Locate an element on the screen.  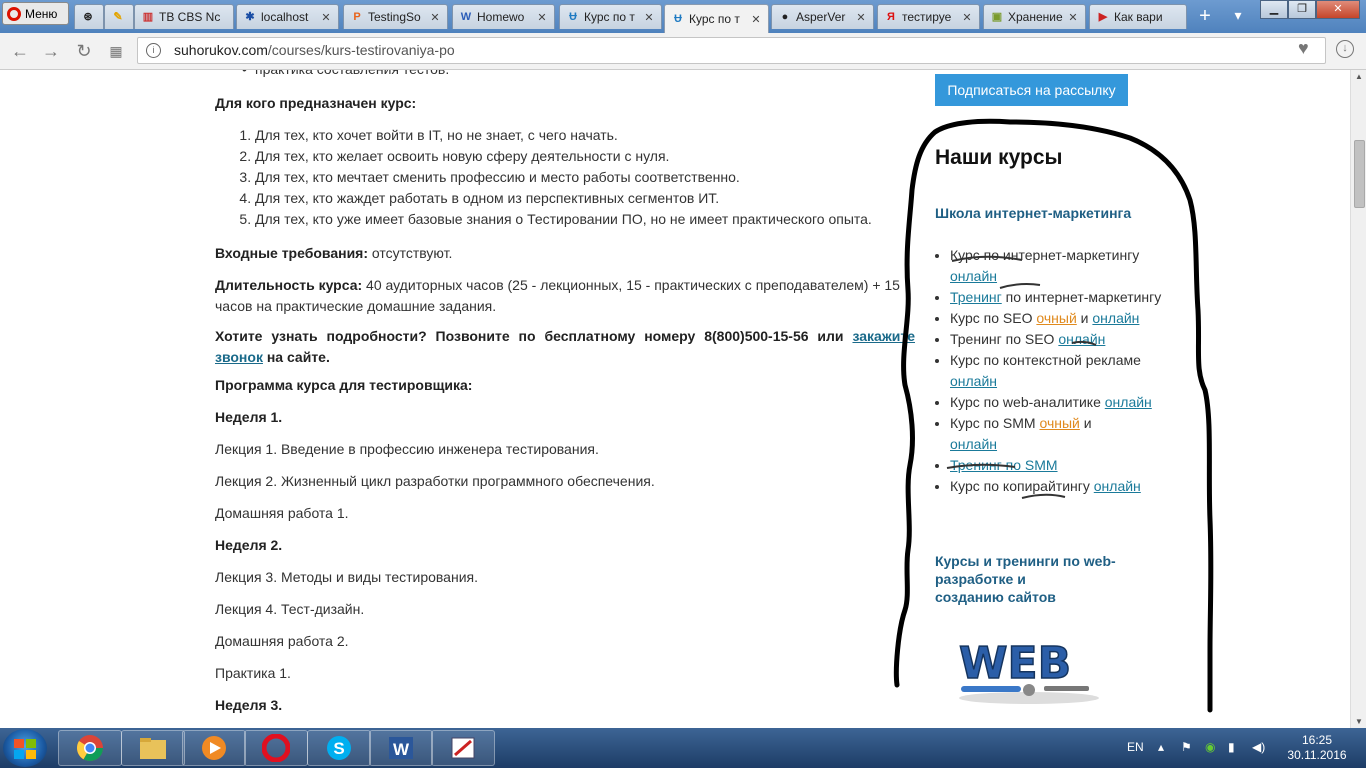
tab-localhost: ✱ localhost ✕ is located at coordinates (287, 16).